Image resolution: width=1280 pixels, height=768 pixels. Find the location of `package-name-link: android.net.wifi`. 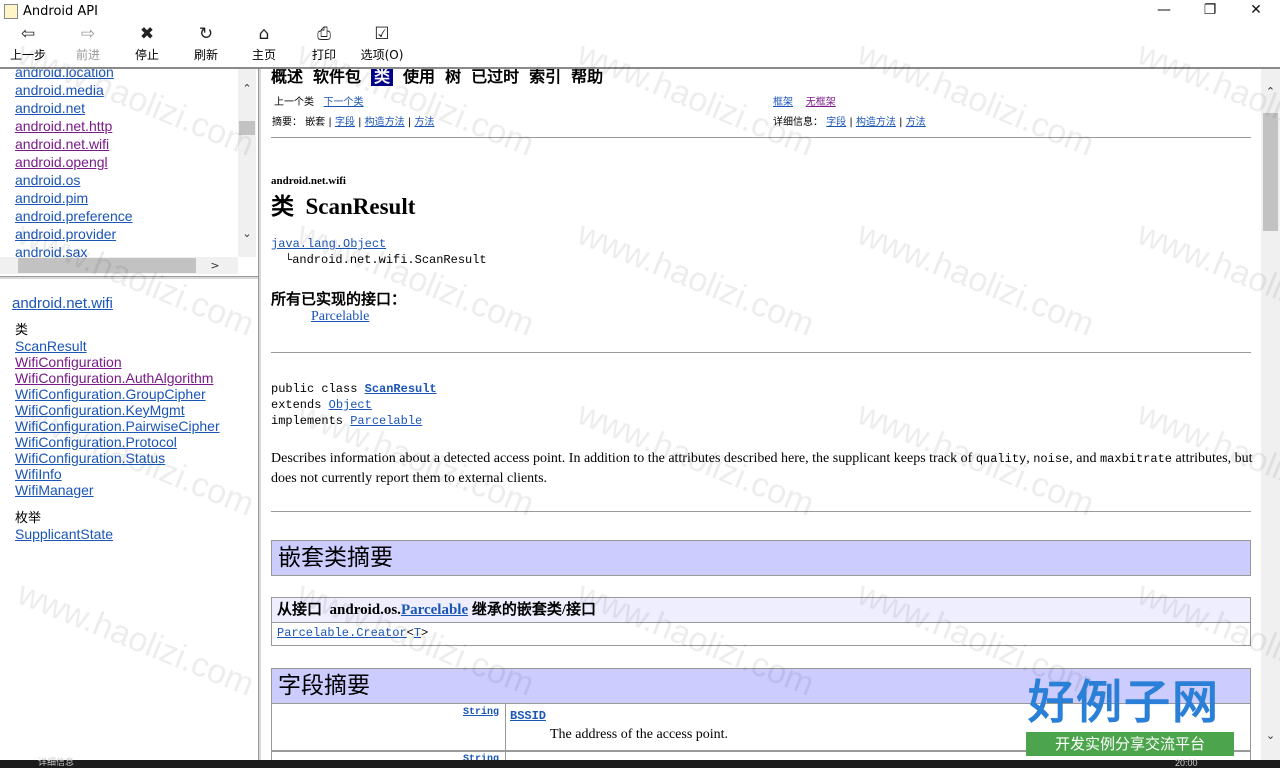

package-name-link: android.net.wifi is located at coordinates (62, 303).